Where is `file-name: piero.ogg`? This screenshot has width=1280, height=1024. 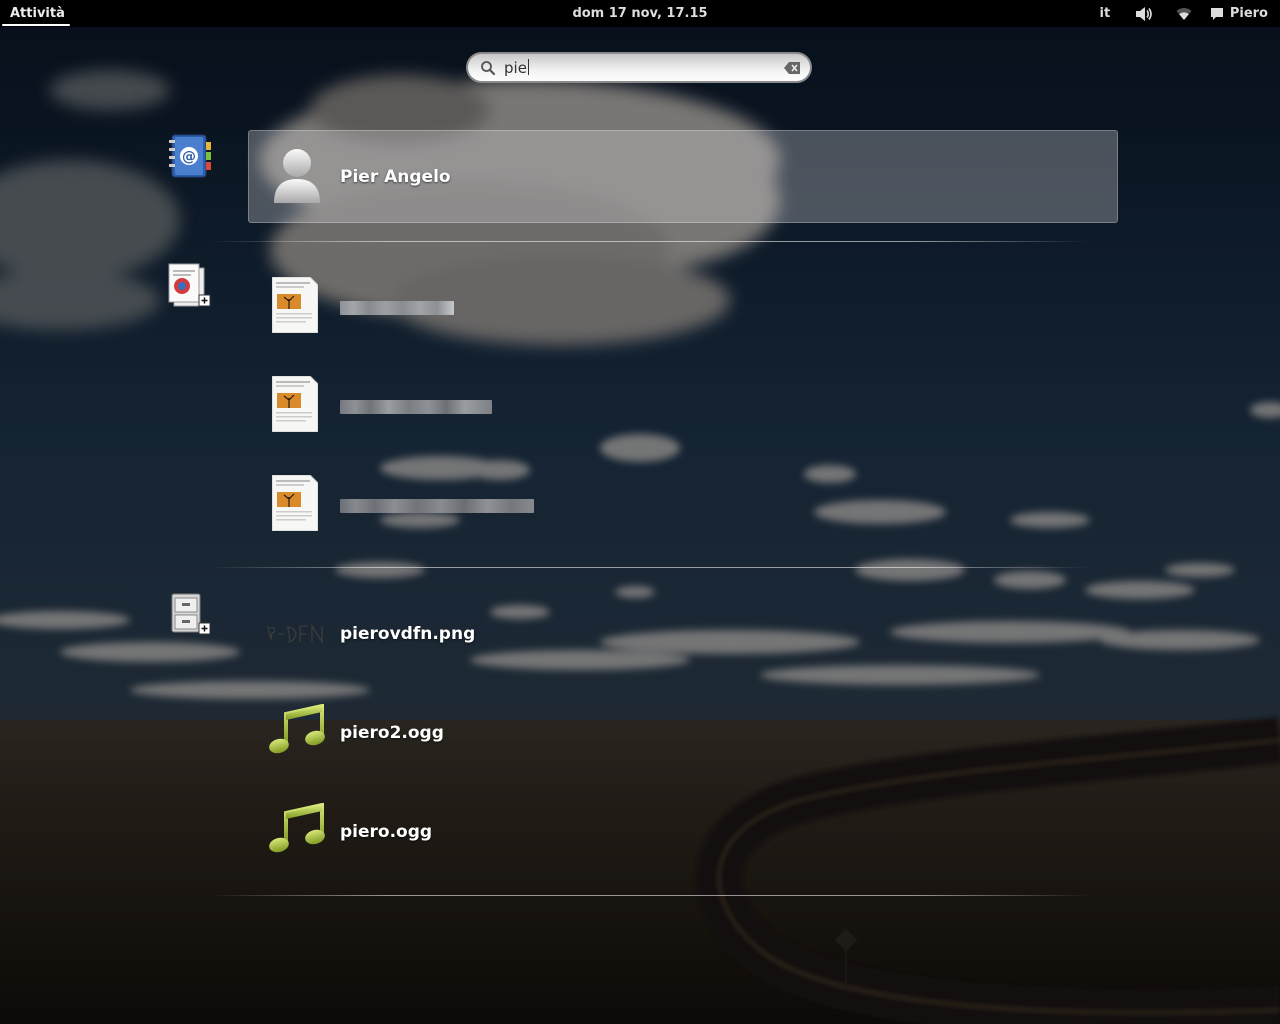
file-name: piero.ogg is located at coordinates (386, 832).